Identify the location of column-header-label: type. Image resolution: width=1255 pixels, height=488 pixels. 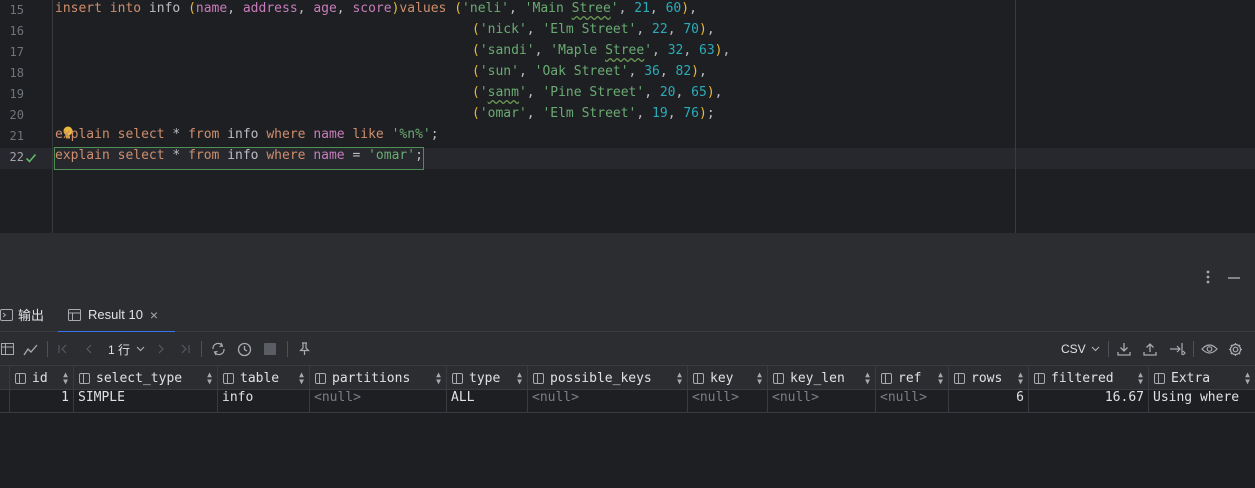
(485, 378).